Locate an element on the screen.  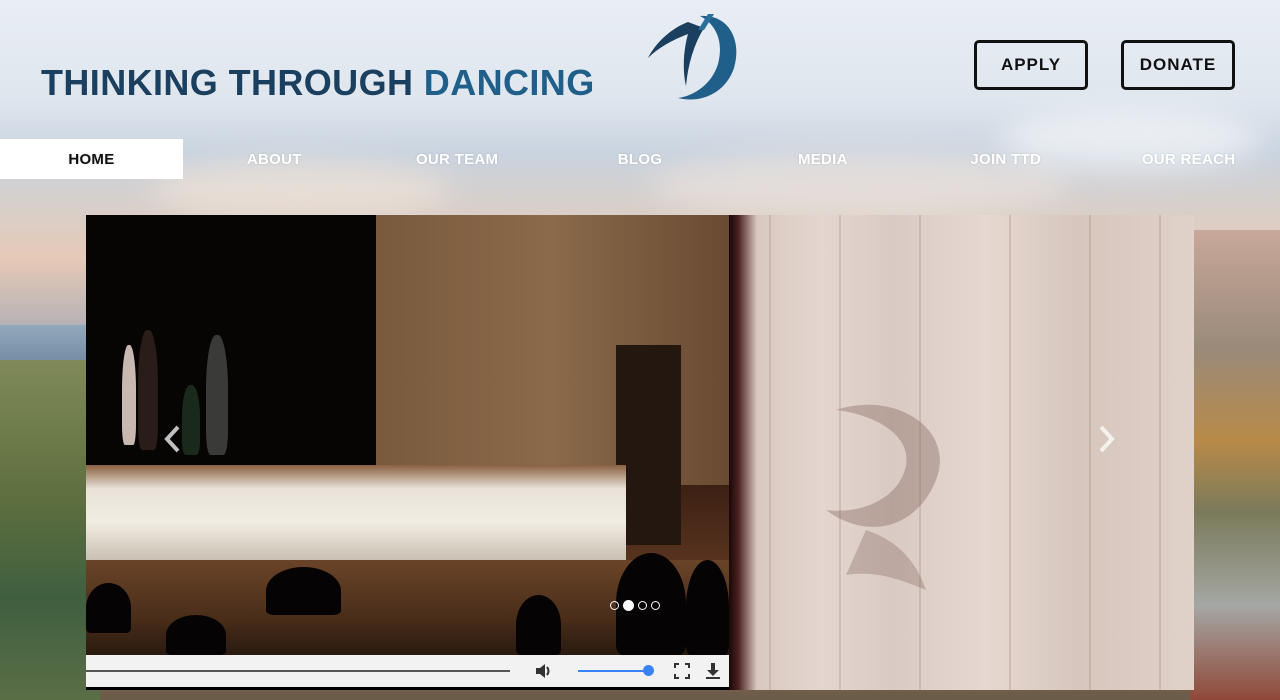
video-progress-bar is located at coordinates (298, 671).